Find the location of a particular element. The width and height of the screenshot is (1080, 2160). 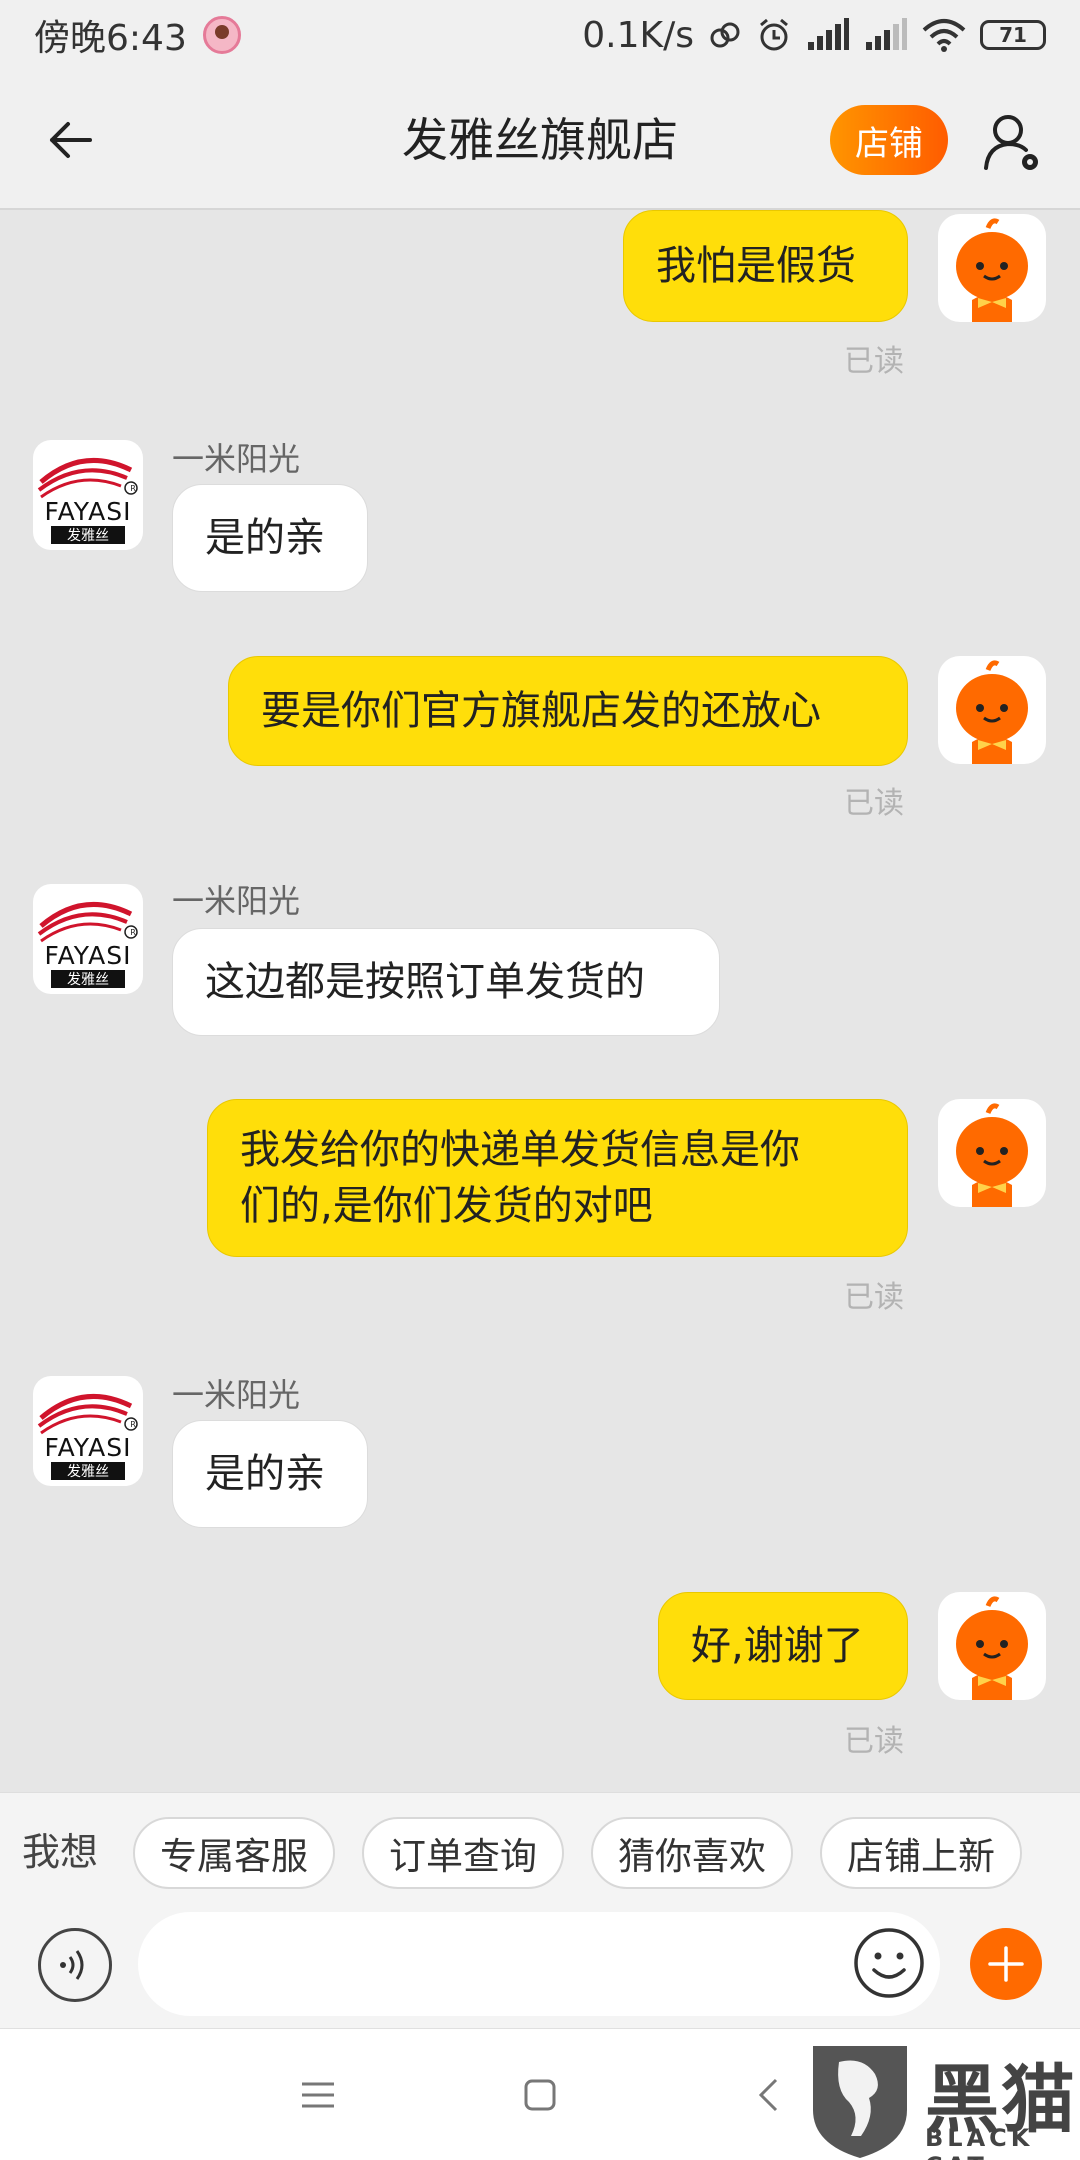

chat-header: 发雅丝旗舰店 店铺 is located at coordinates (540, 140).